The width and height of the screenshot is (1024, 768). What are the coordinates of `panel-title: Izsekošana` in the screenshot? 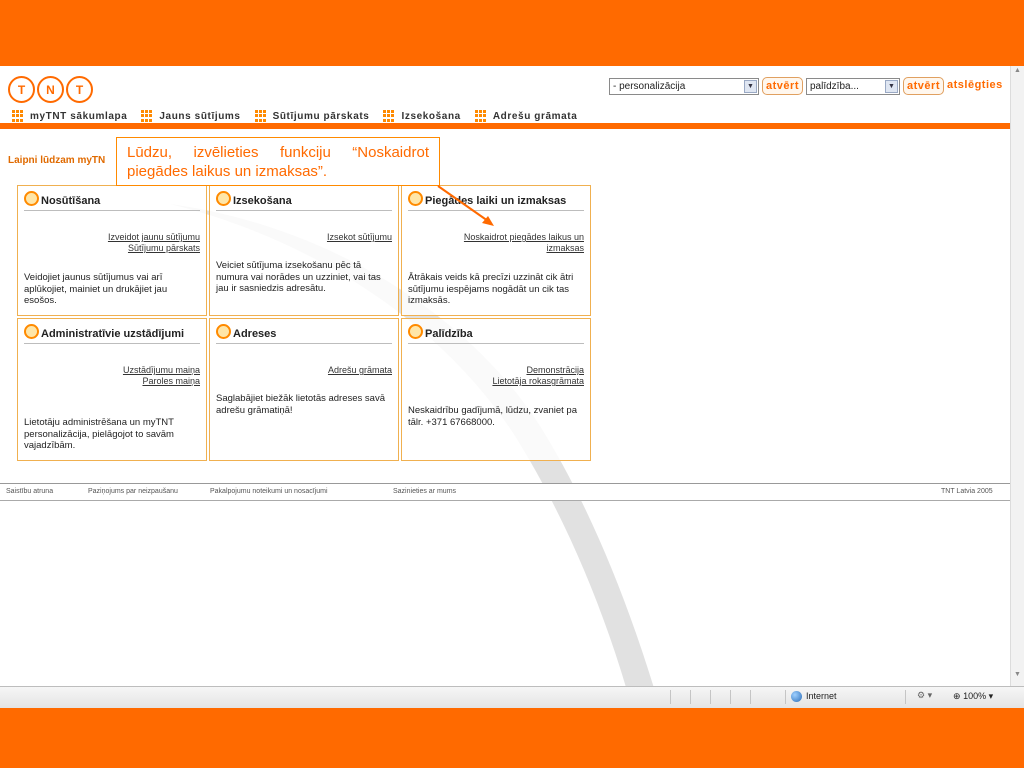 It's located at (304, 200).